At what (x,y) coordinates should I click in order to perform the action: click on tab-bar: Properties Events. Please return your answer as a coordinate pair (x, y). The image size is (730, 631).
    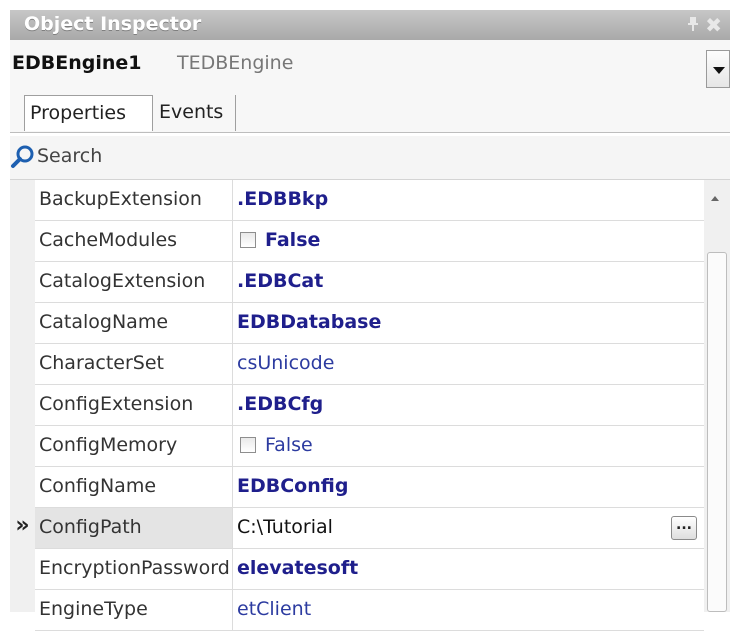
    Looking at the image, I should click on (370, 112).